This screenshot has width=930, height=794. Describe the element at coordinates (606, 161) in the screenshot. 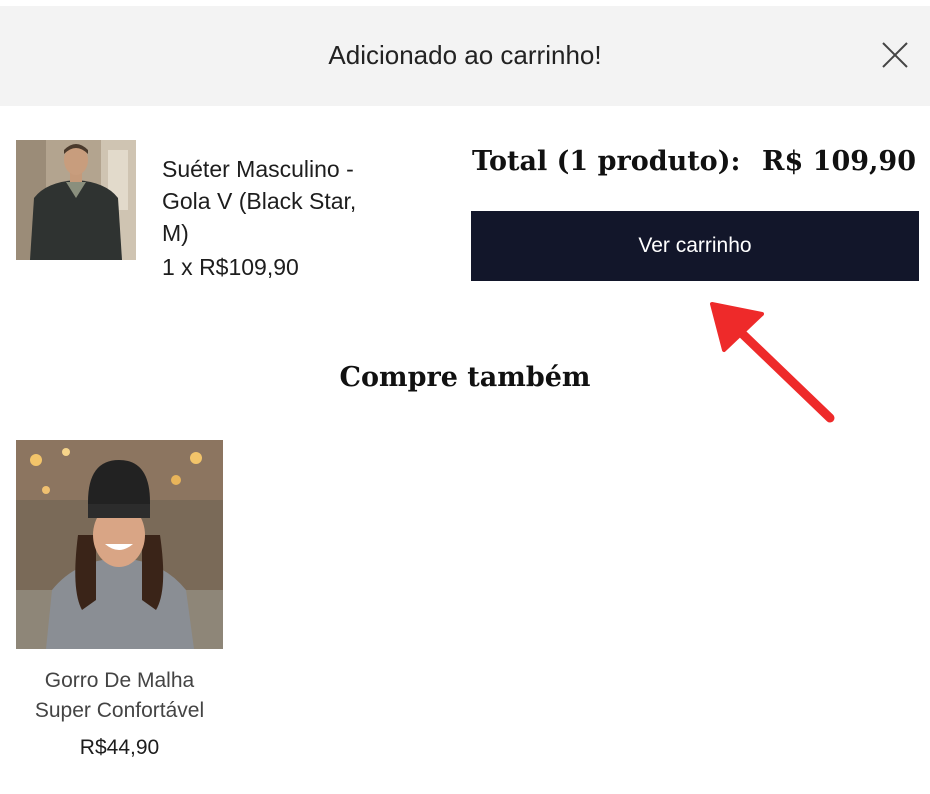

I see `total-label: Total (1 produto):` at that location.